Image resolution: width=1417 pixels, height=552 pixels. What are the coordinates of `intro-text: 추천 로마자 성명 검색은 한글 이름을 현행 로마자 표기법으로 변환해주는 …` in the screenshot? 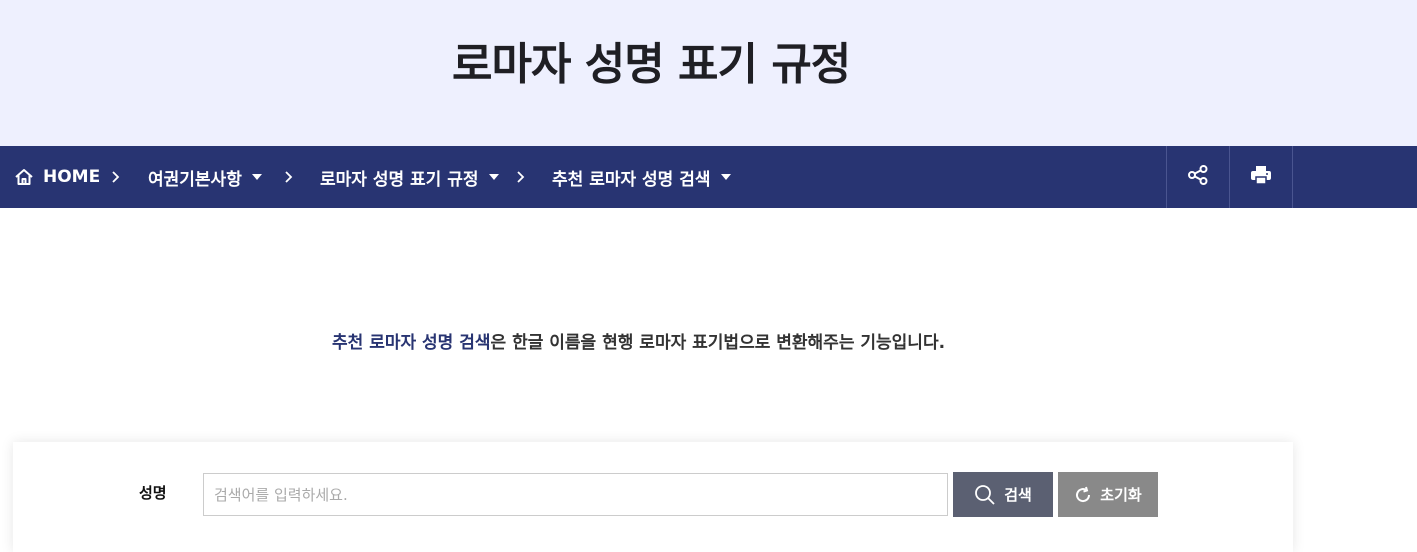 It's located at (638, 340).